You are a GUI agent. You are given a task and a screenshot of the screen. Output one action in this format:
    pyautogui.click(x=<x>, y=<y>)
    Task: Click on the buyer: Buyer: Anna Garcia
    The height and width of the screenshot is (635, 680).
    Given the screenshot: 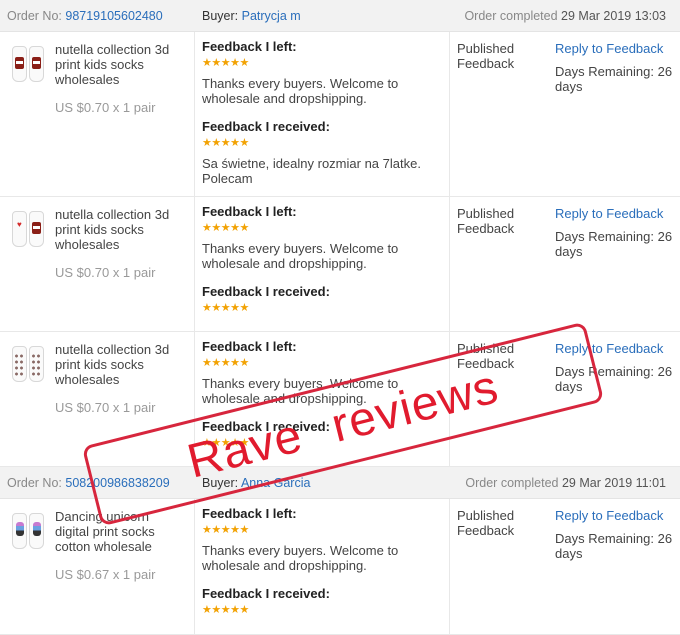 What is the action you would take?
    pyautogui.click(x=256, y=483)
    